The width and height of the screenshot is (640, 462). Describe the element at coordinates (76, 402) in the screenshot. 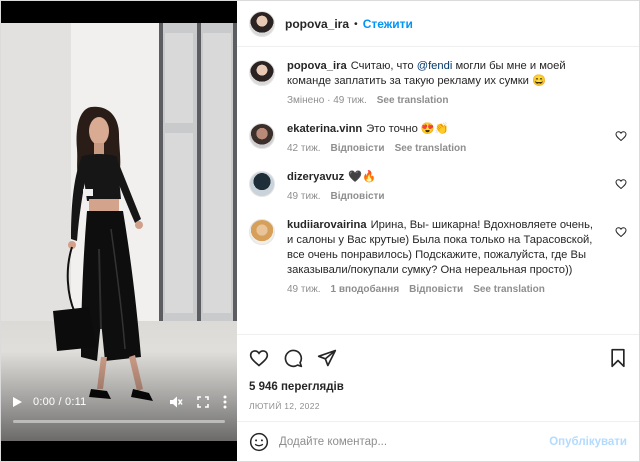

I see `time-total: 0:11` at that location.